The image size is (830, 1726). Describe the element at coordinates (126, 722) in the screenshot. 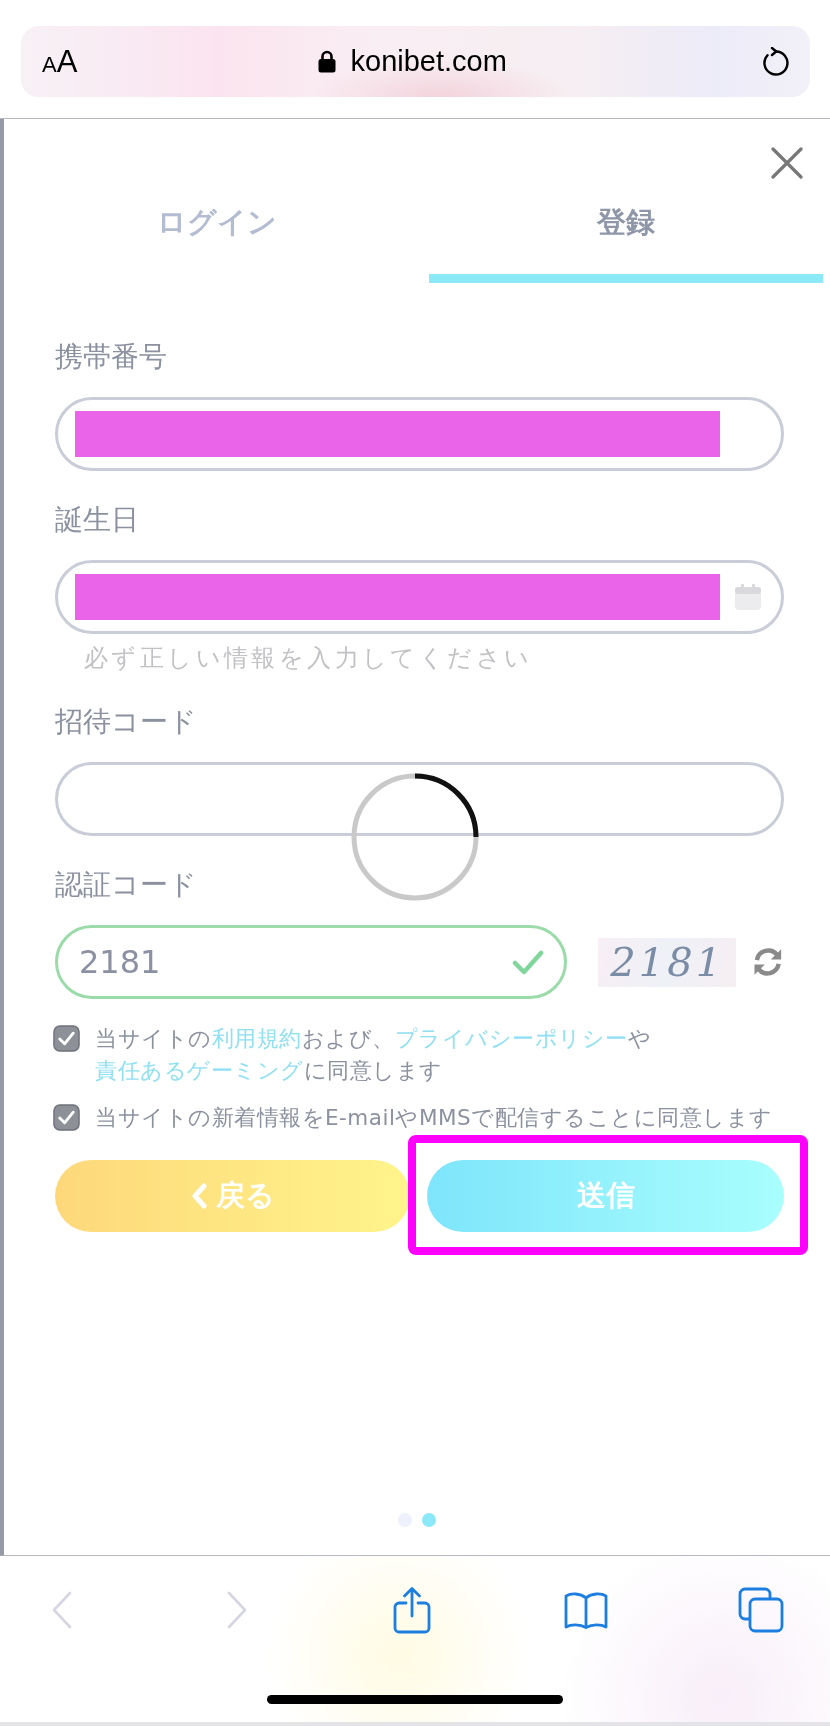

I see `field-label: 招待コード` at that location.